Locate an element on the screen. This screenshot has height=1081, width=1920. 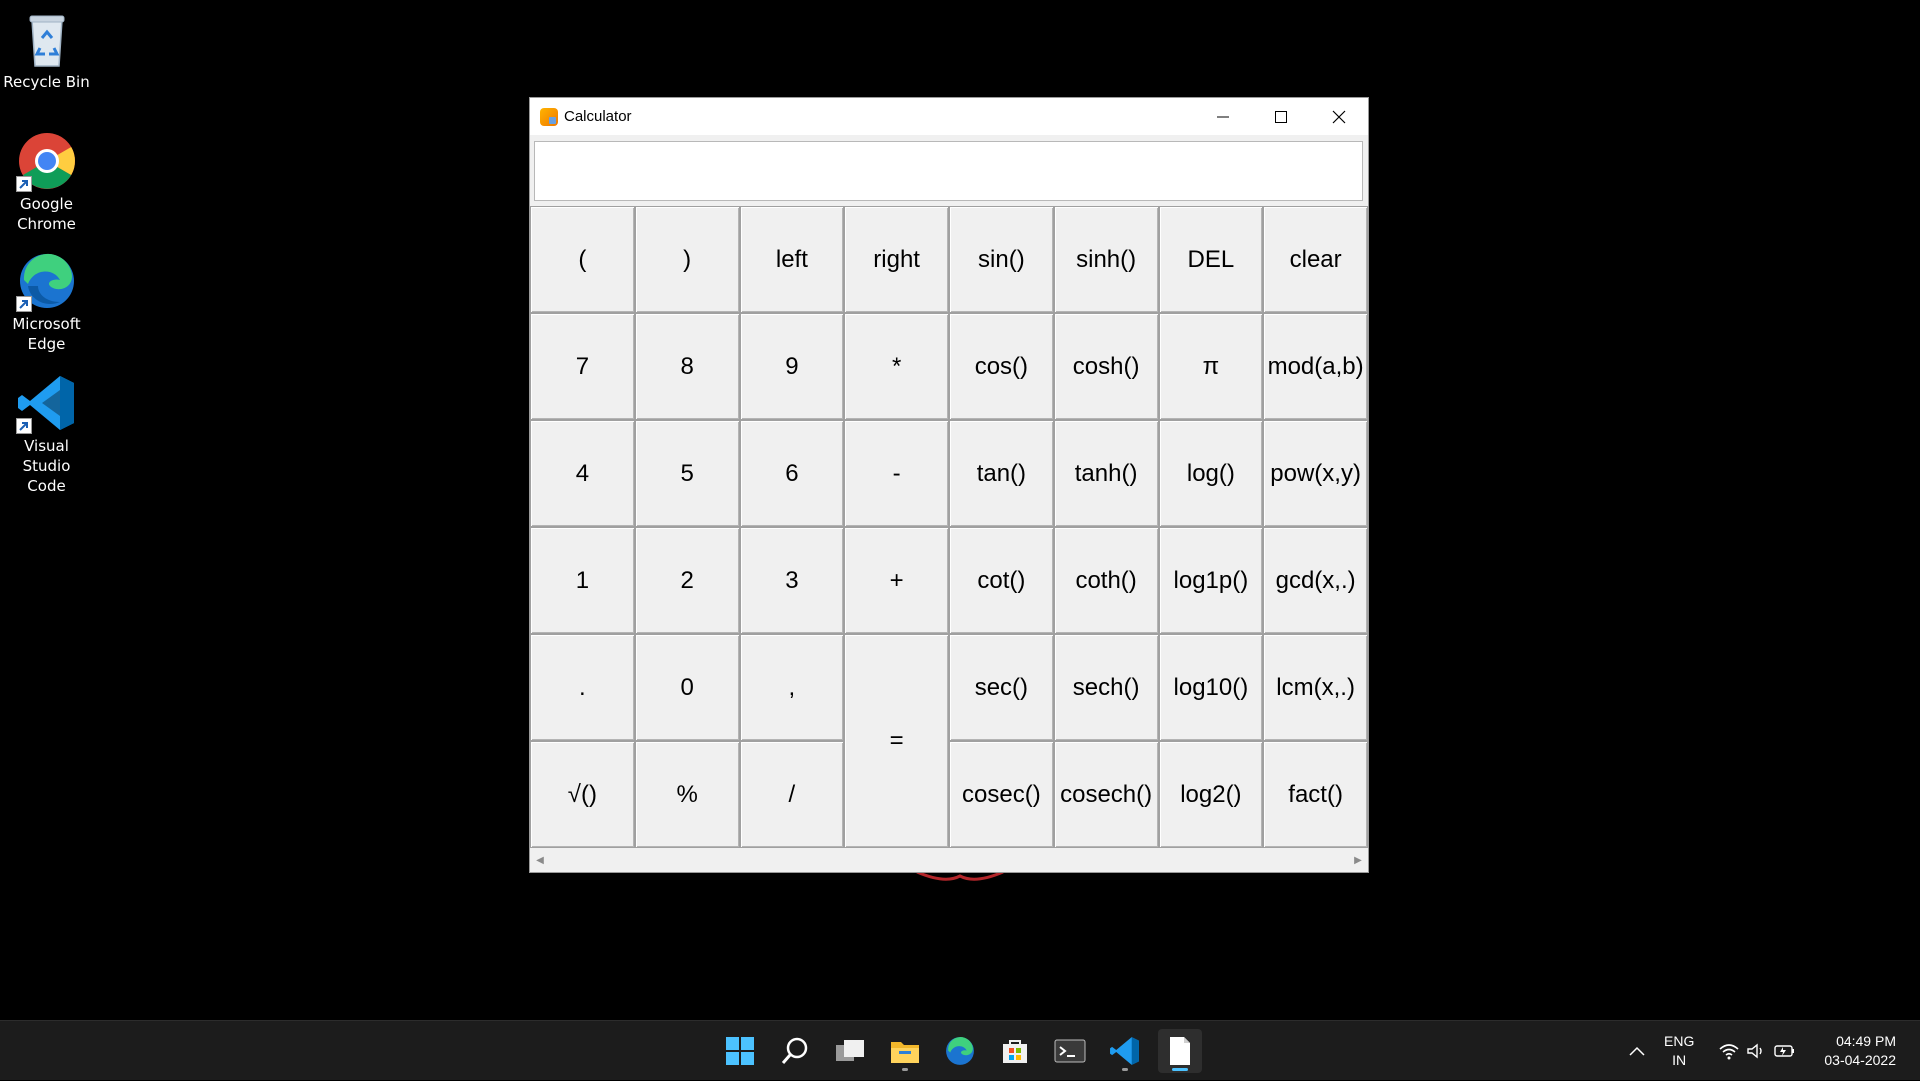
battery-charging-icon is located at coordinates (1784, 1051).